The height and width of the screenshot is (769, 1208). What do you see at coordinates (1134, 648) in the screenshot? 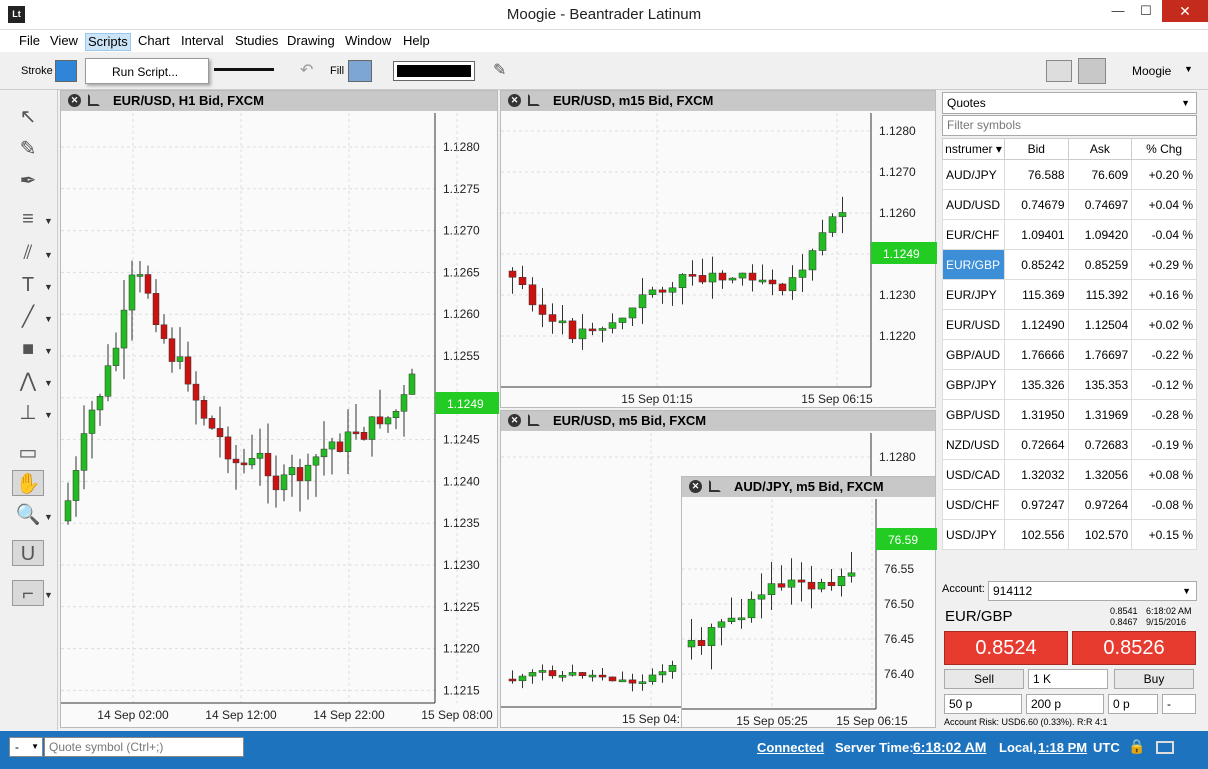
I see `buy-price-button: 0.8526` at bounding box center [1134, 648].